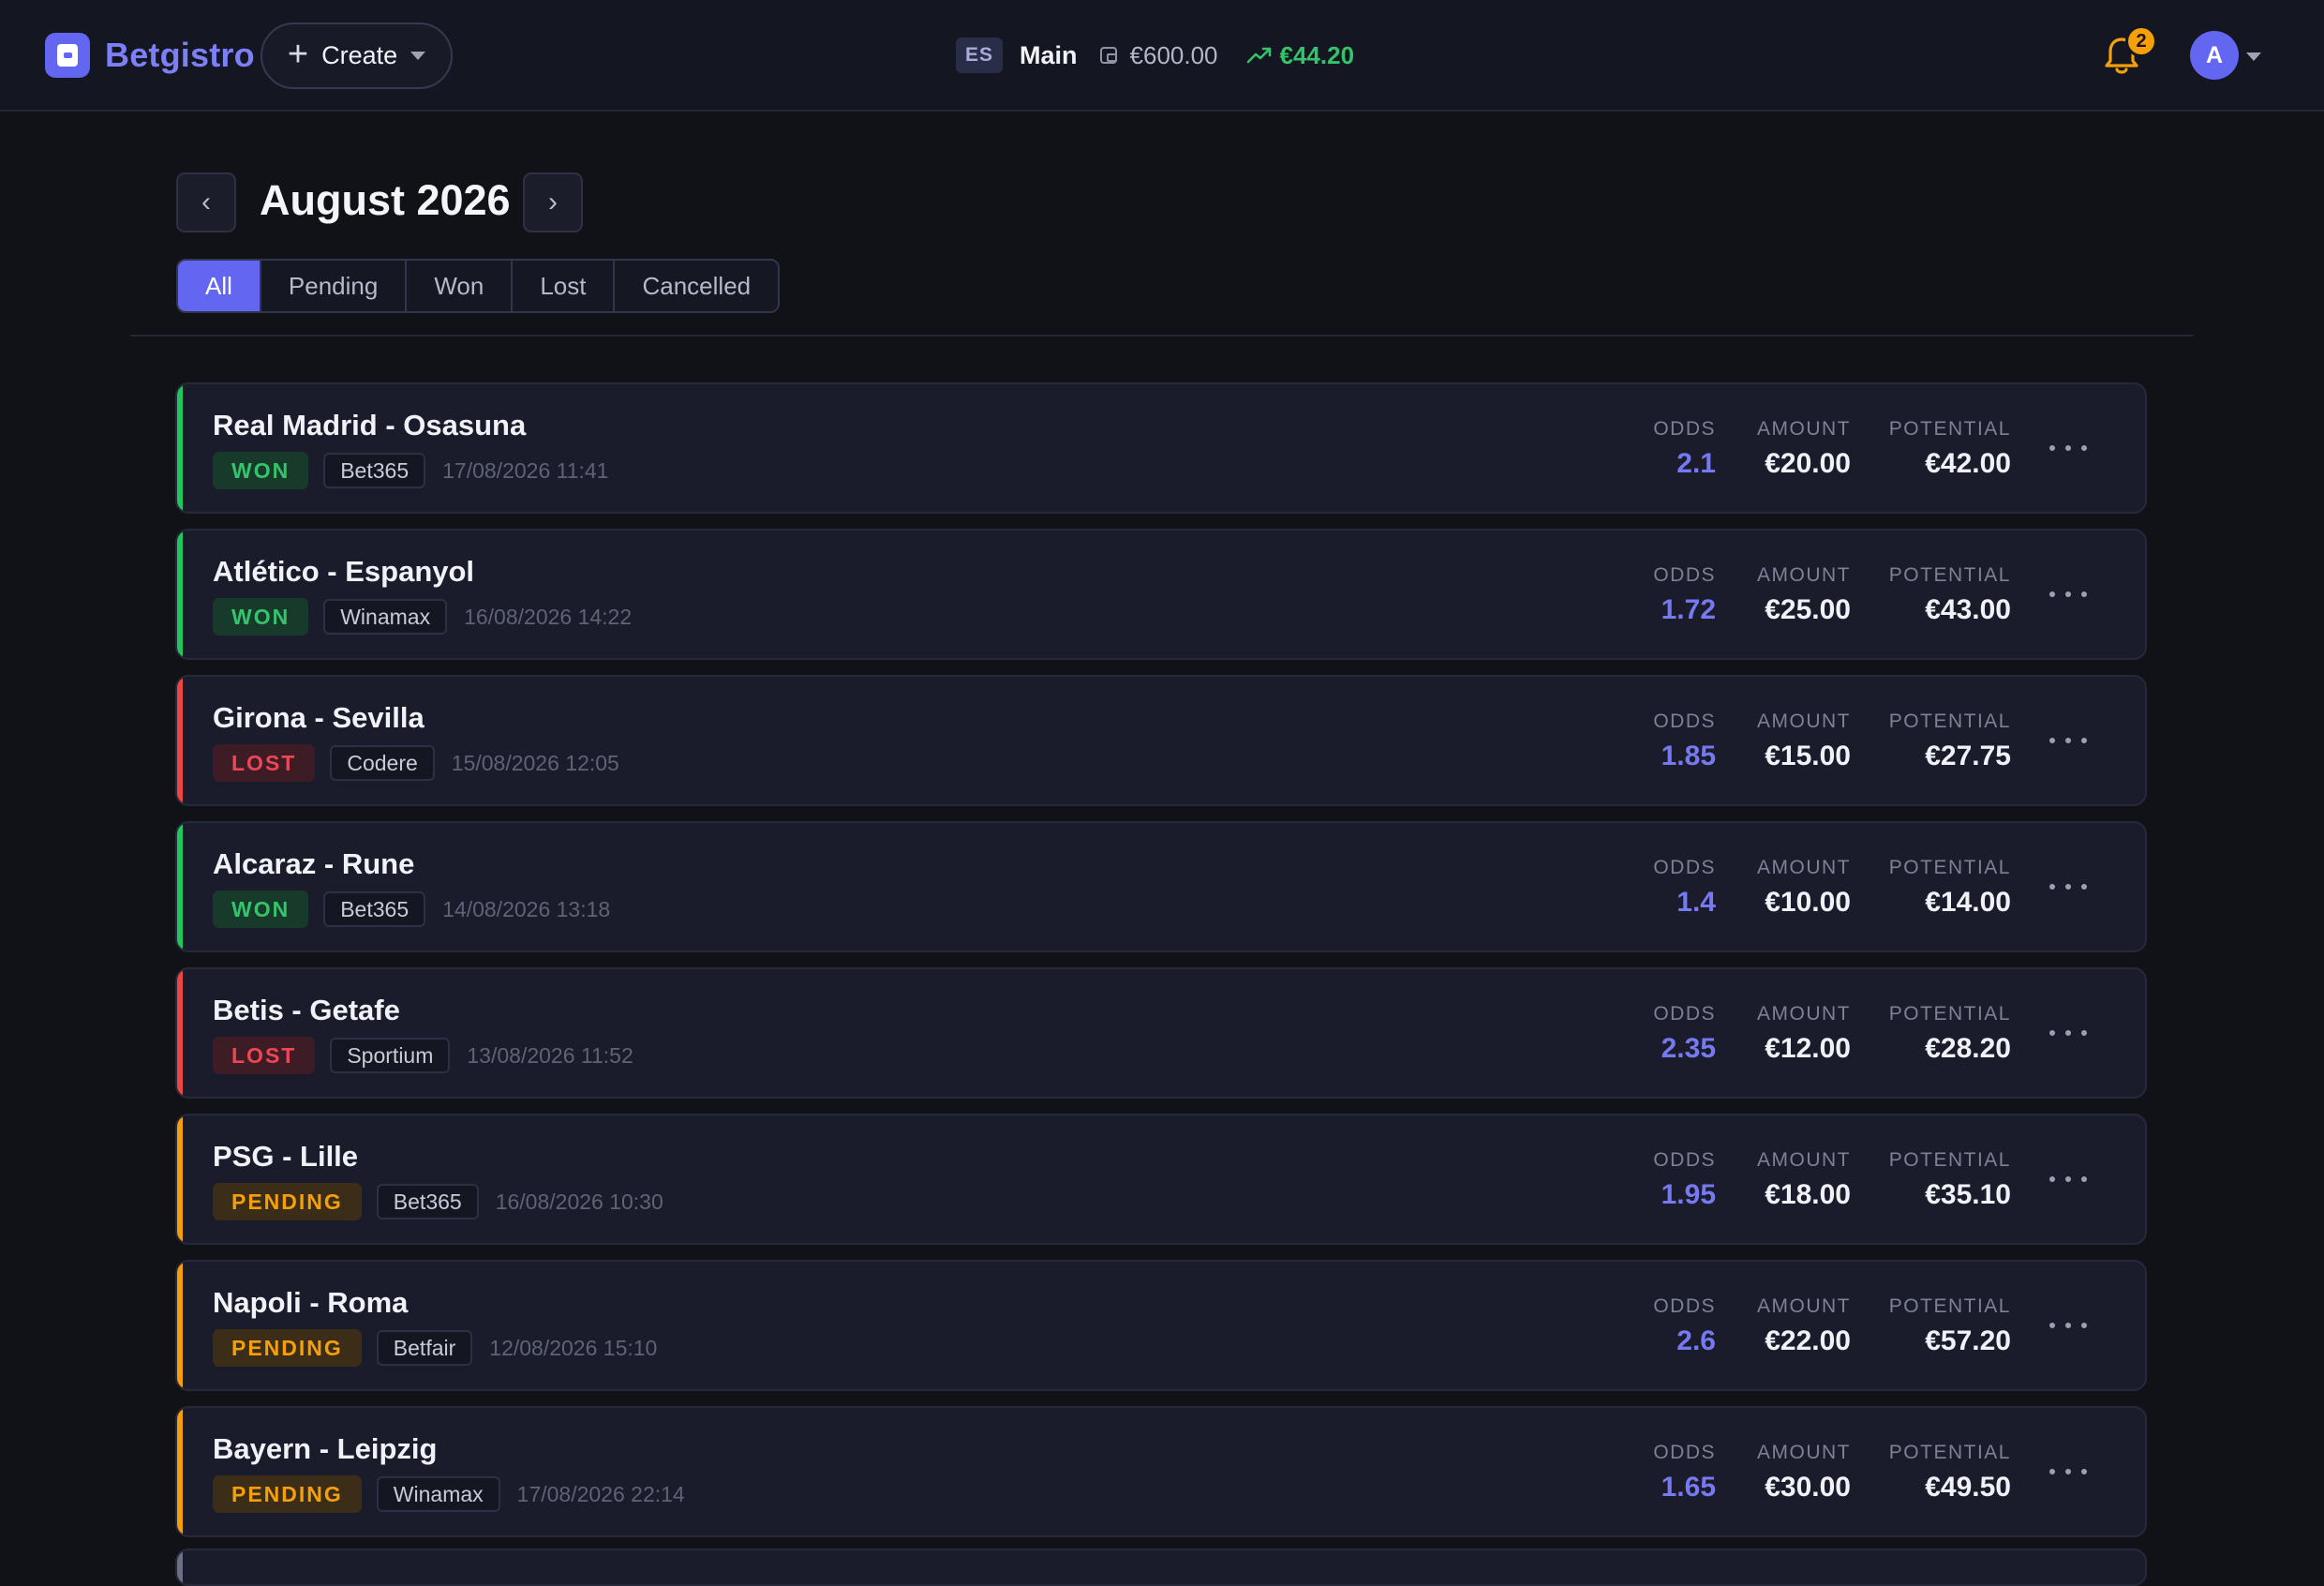 The height and width of the screenshot is (1586, 2324). What do you see at coordinates (1689, 1195) in the screenshot?
I see `odds-value: 1.95` at bounding box center [1689, 1195].